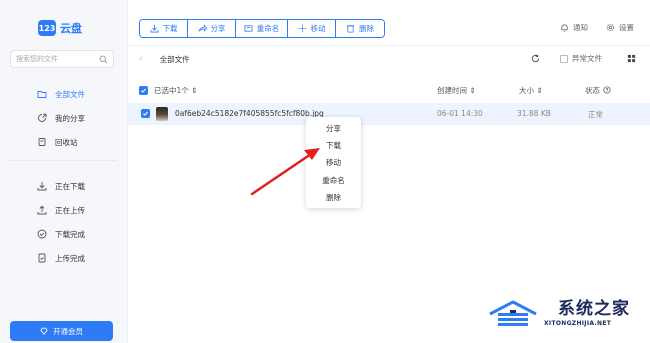 This screenshot has width=650, height=343. What do you see at coordinates (56, 59) in the screenshot?
I see `search-input` at bounding box center [56, 59].